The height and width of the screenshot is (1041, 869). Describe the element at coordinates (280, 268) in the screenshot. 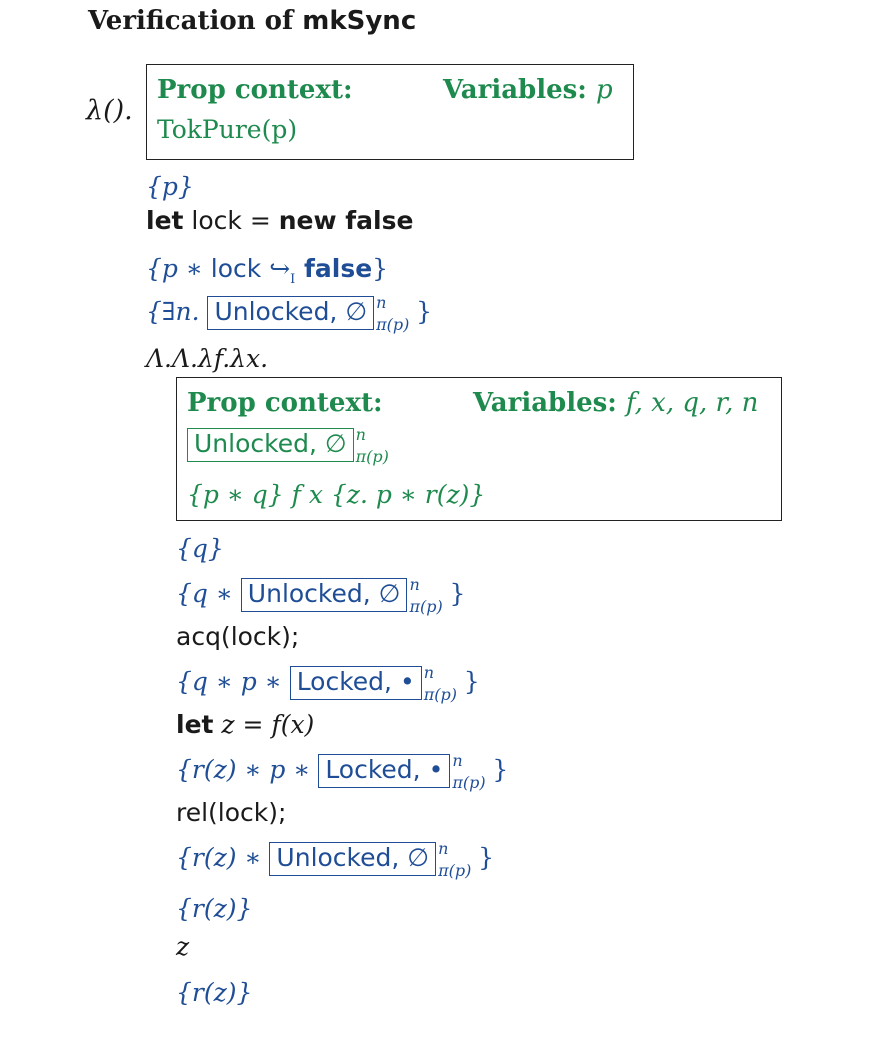

I see `hook-arrow: ↪` at that location.